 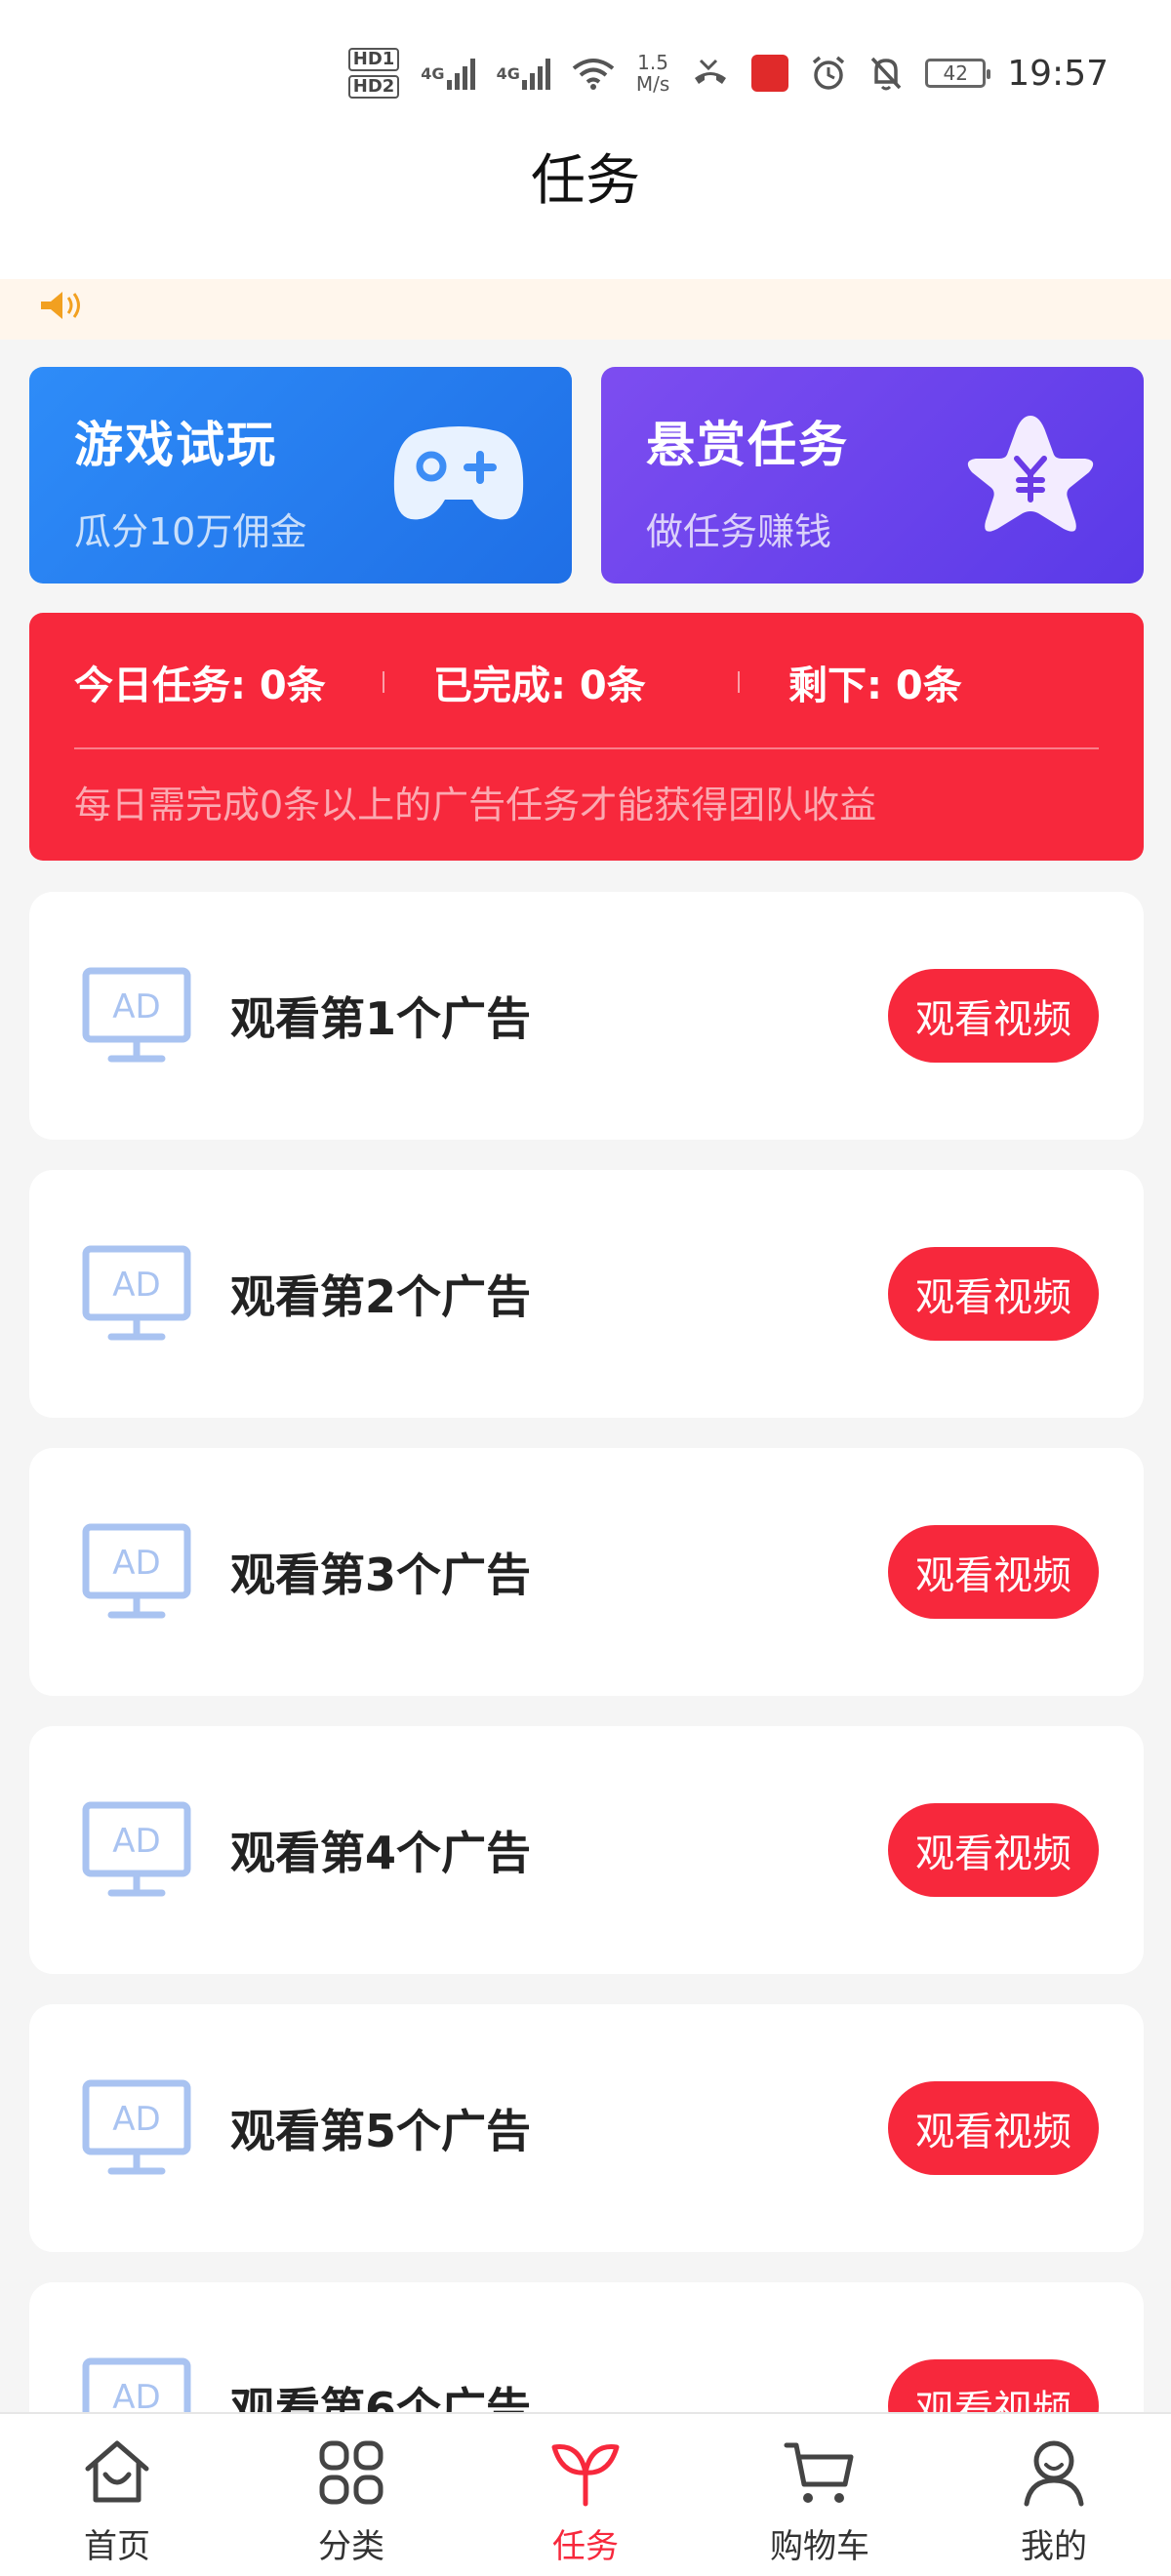 I want to click on app-notification-icon, so click(x=770, y=73).